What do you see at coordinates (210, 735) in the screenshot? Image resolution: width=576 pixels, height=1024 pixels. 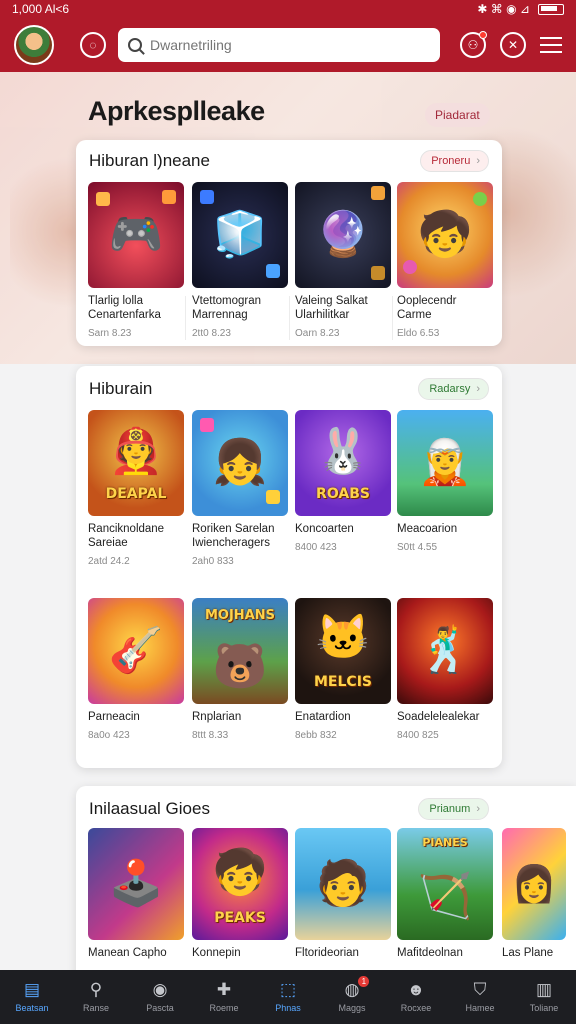 I see `game-meta: 8ttt 8.33` at bounding box center [210, 735].